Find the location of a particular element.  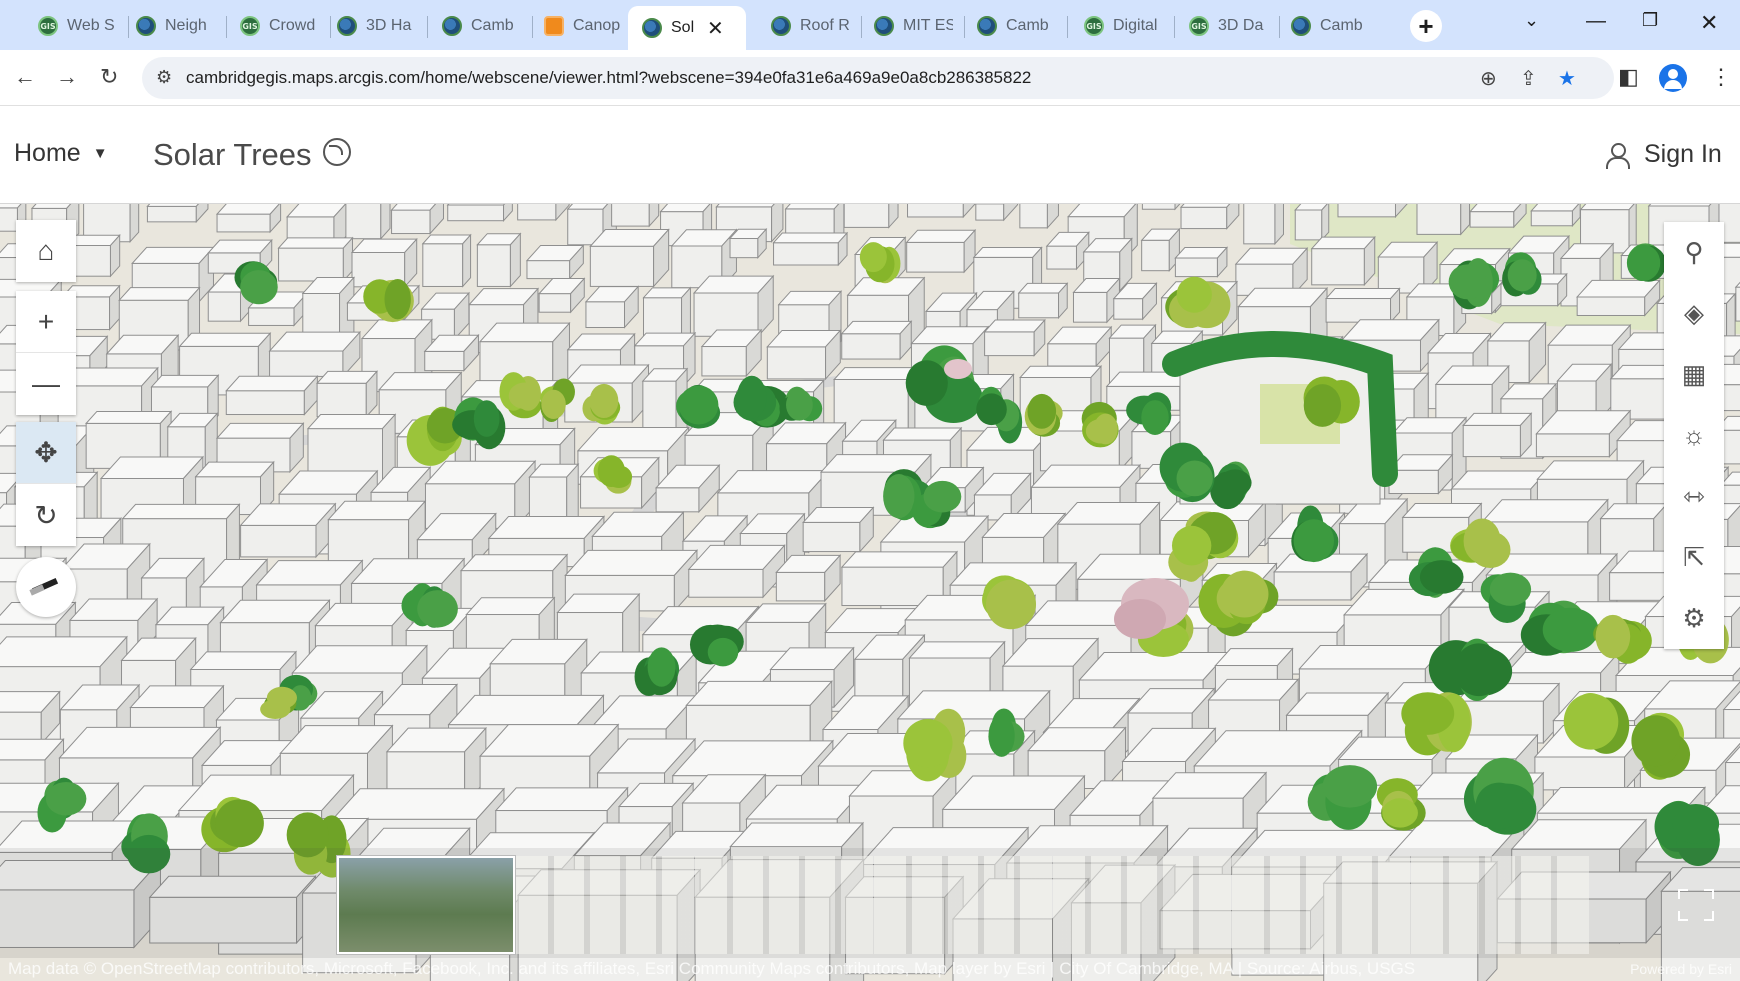

settings-icon: ⚙ is located at coordinates (1694, 618).